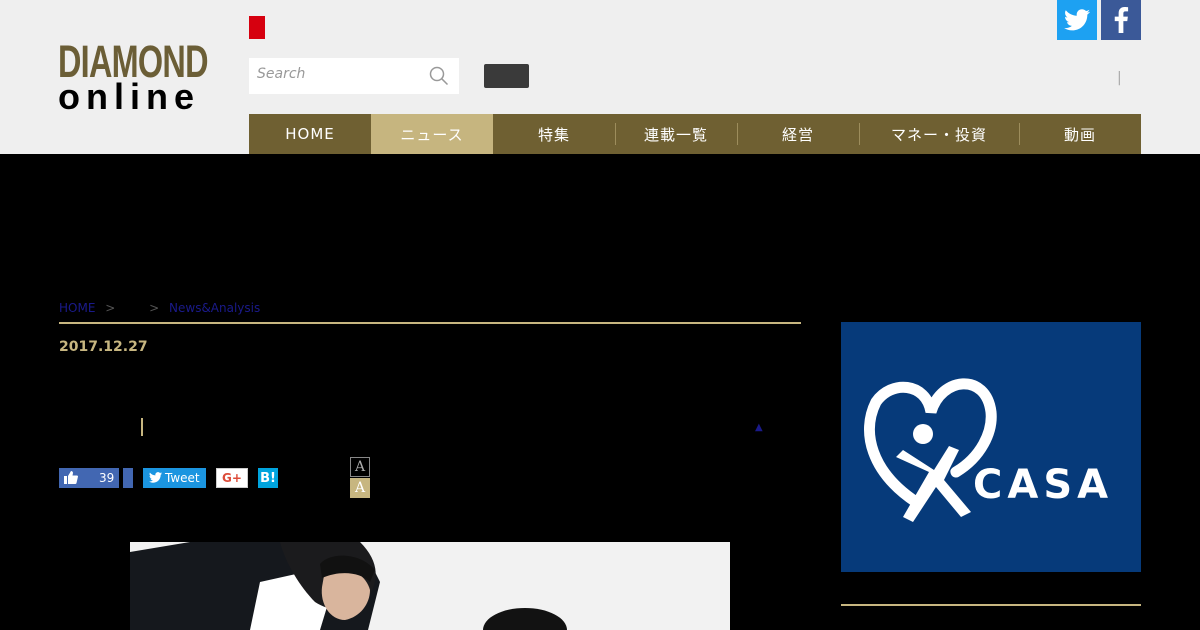 This screenshot has height=630, width=1200. Describe the element at coordinates (759, 427) in the screenshot. I see `caret-up-icon: ▲` at that location.